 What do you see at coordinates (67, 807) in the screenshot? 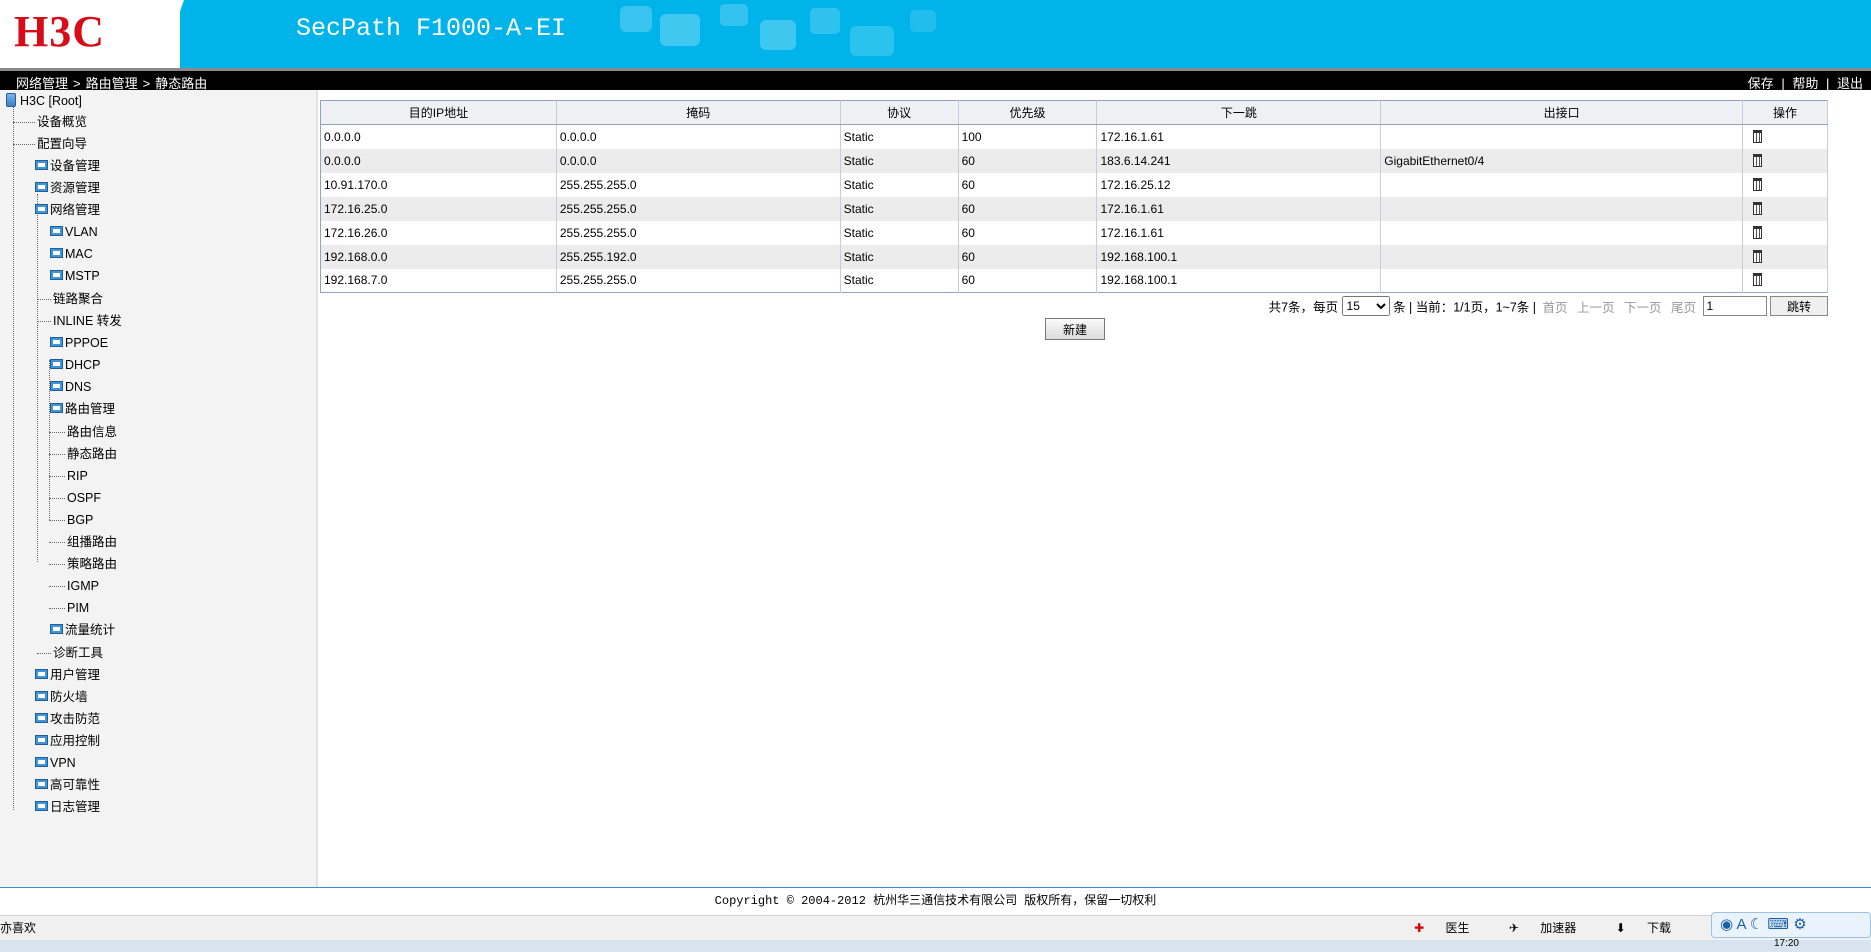
I see `tree-item-log-mgmt: 日志管理` at bounding box center [67, 807].